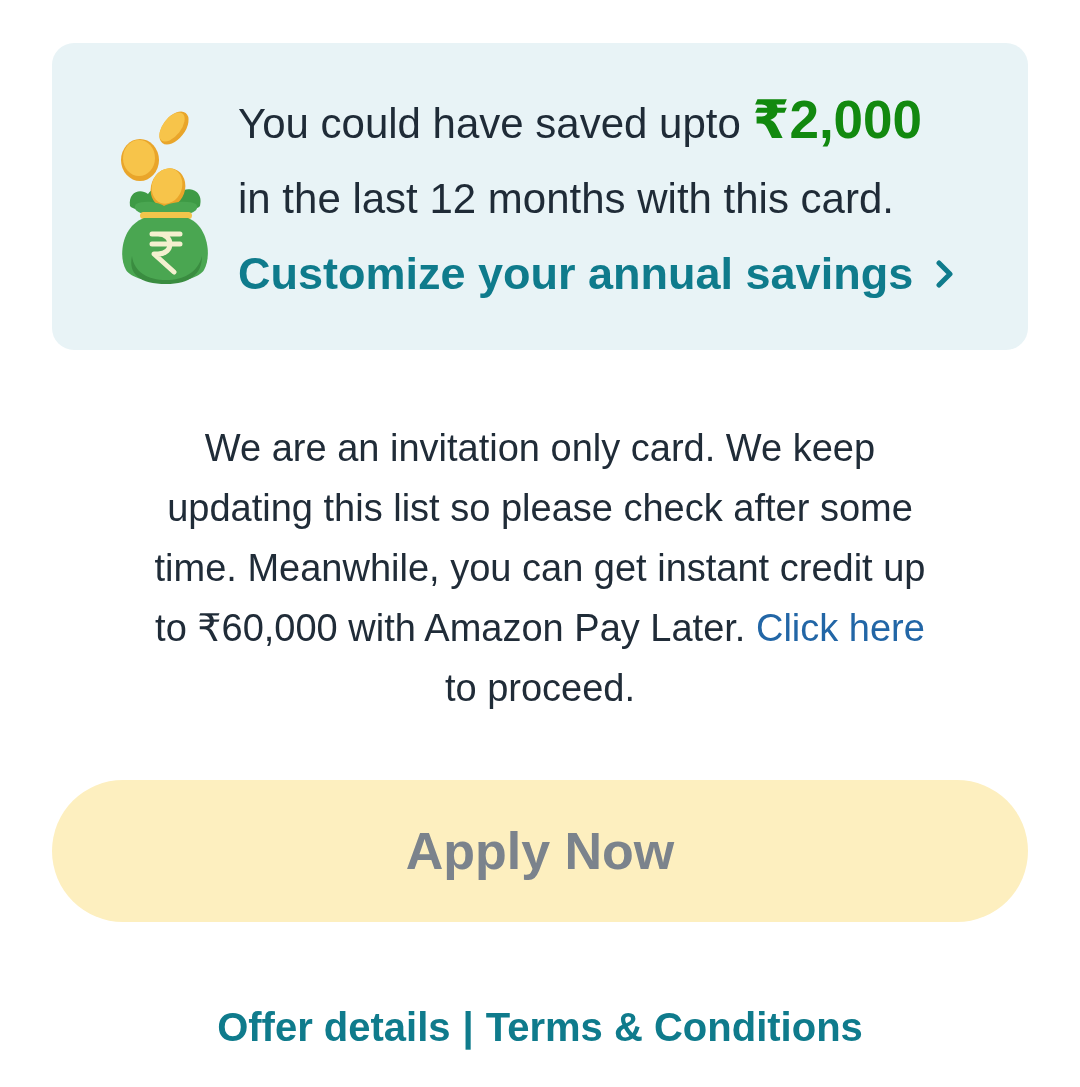  I want to click on footer-link: Terms & Conditions, so click(674, 1027).